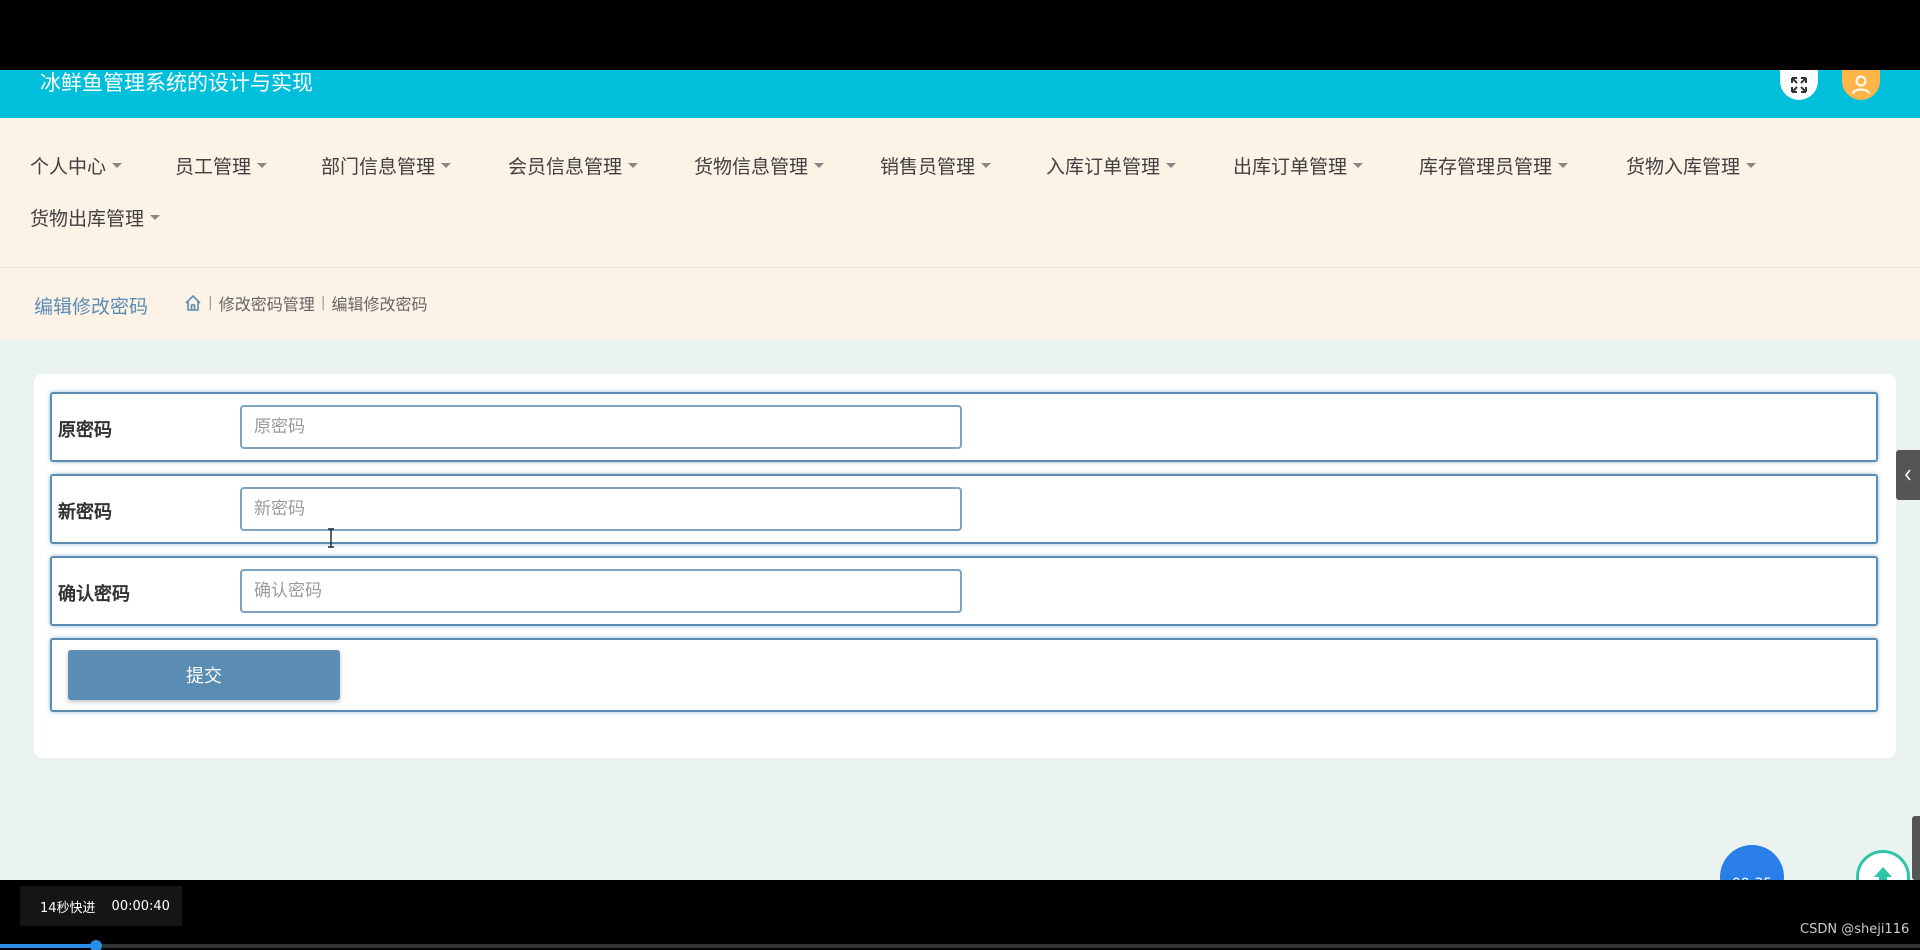 This screenshot has height=950, width=1920. I want to click on old-password-label: 原密码, so click(85, 430).